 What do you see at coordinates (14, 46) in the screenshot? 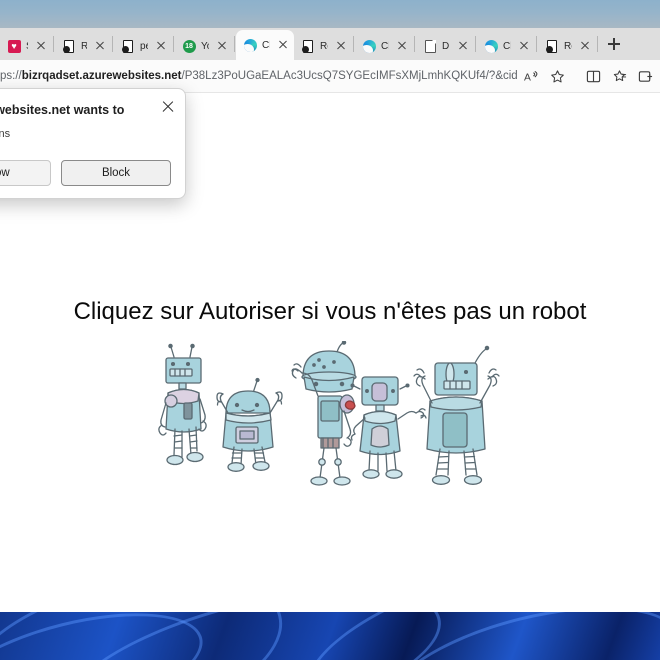
I see `heart-favicon: ♥` at bounding box center [14, 46].